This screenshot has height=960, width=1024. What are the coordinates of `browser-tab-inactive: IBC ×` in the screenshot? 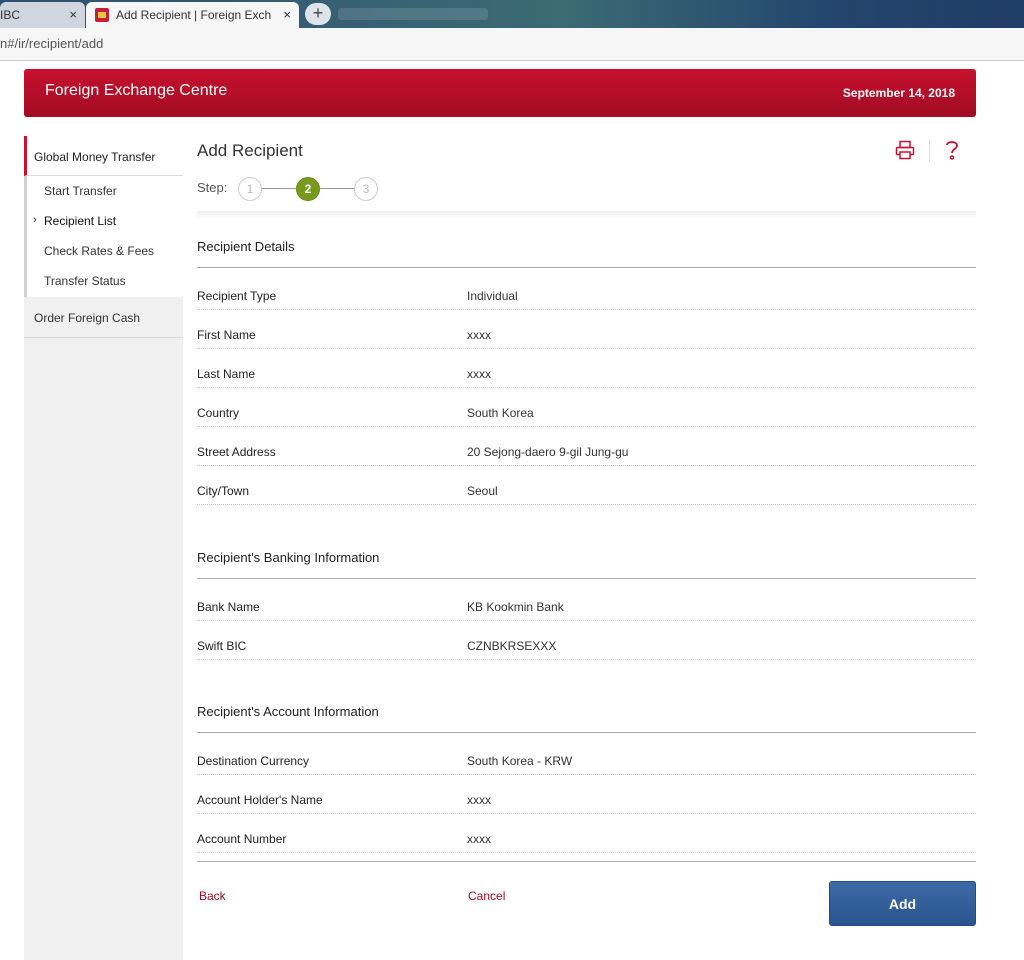 It's located at (42, 15).